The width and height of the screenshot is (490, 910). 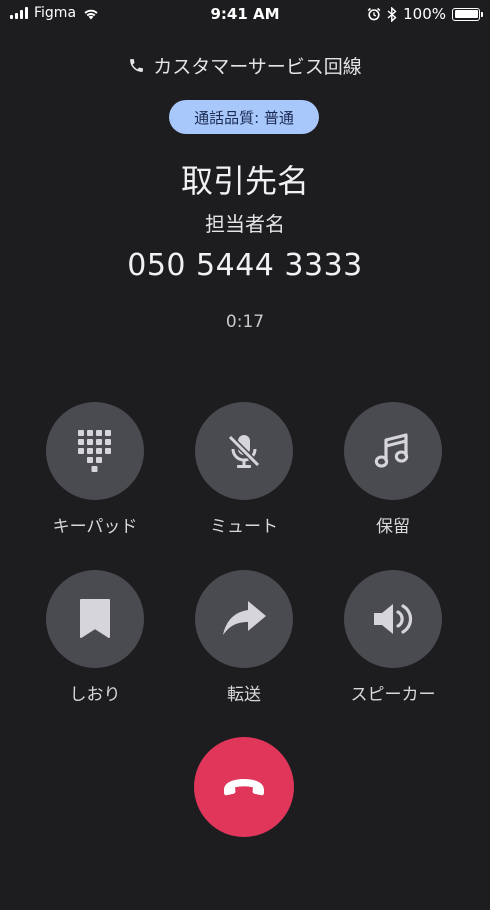 I want to click on call-duration: 0:17, so click(x=245, y=322).